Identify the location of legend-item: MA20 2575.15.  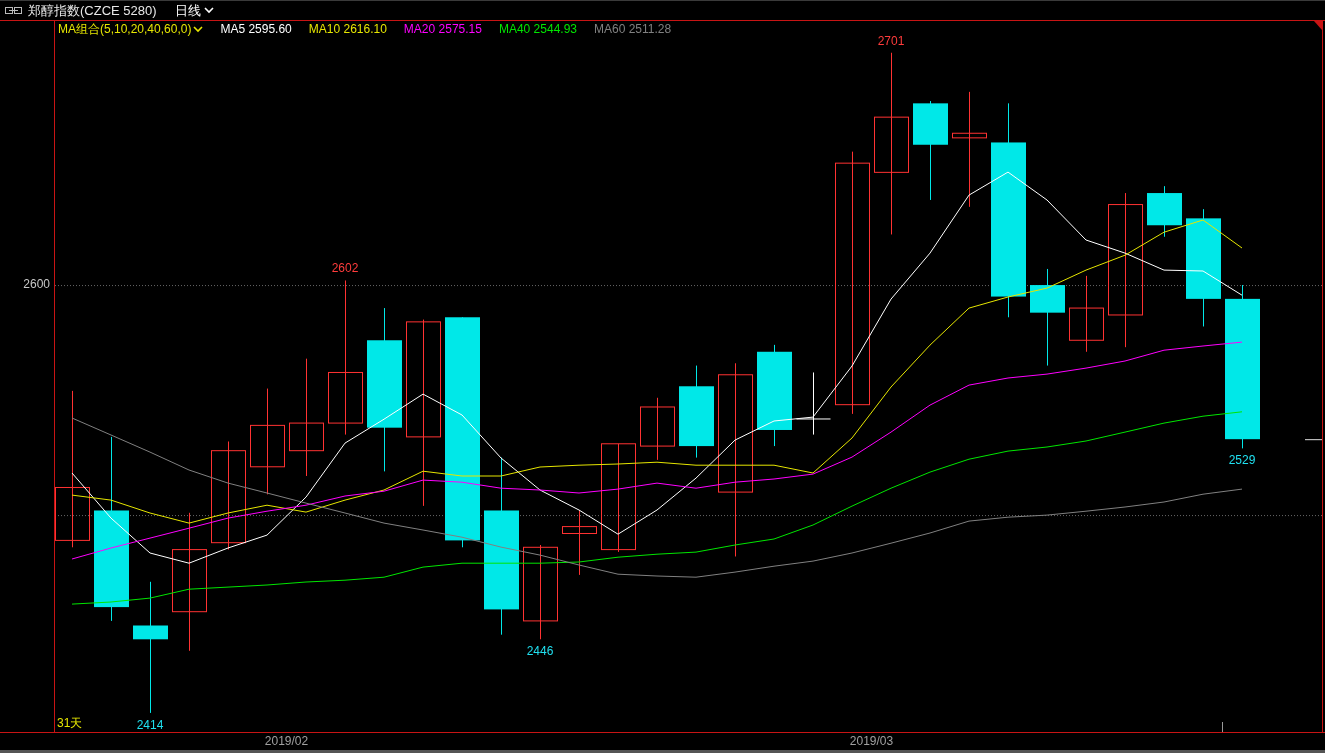
(442, 29).